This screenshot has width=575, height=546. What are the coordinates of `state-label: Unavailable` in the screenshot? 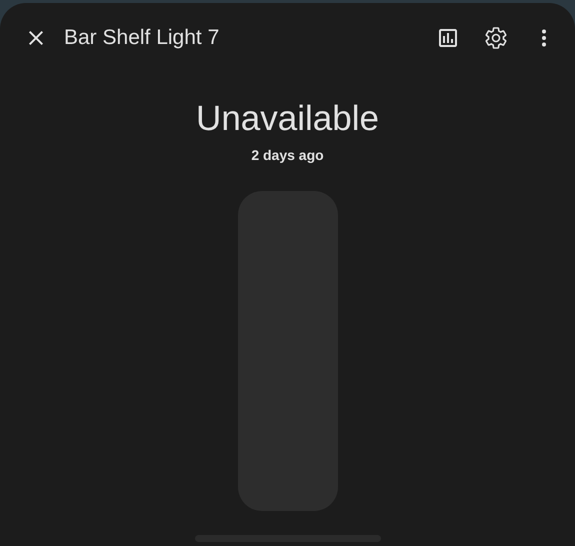 It's located at (287, 119).